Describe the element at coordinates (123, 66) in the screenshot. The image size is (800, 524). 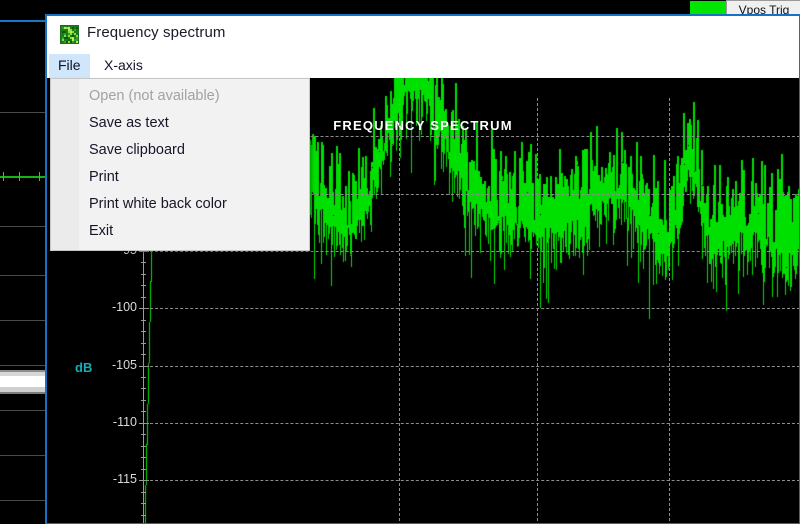
I see `menu-item-x-axis: X-axis` at that location.